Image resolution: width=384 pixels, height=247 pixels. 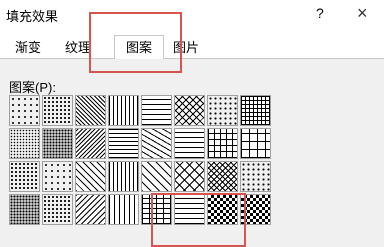 What do you see at coordinates (90, 143) in the screenshot?
I see `pattern-swatch-diag-up-dense` at bounding box center [90, 143].